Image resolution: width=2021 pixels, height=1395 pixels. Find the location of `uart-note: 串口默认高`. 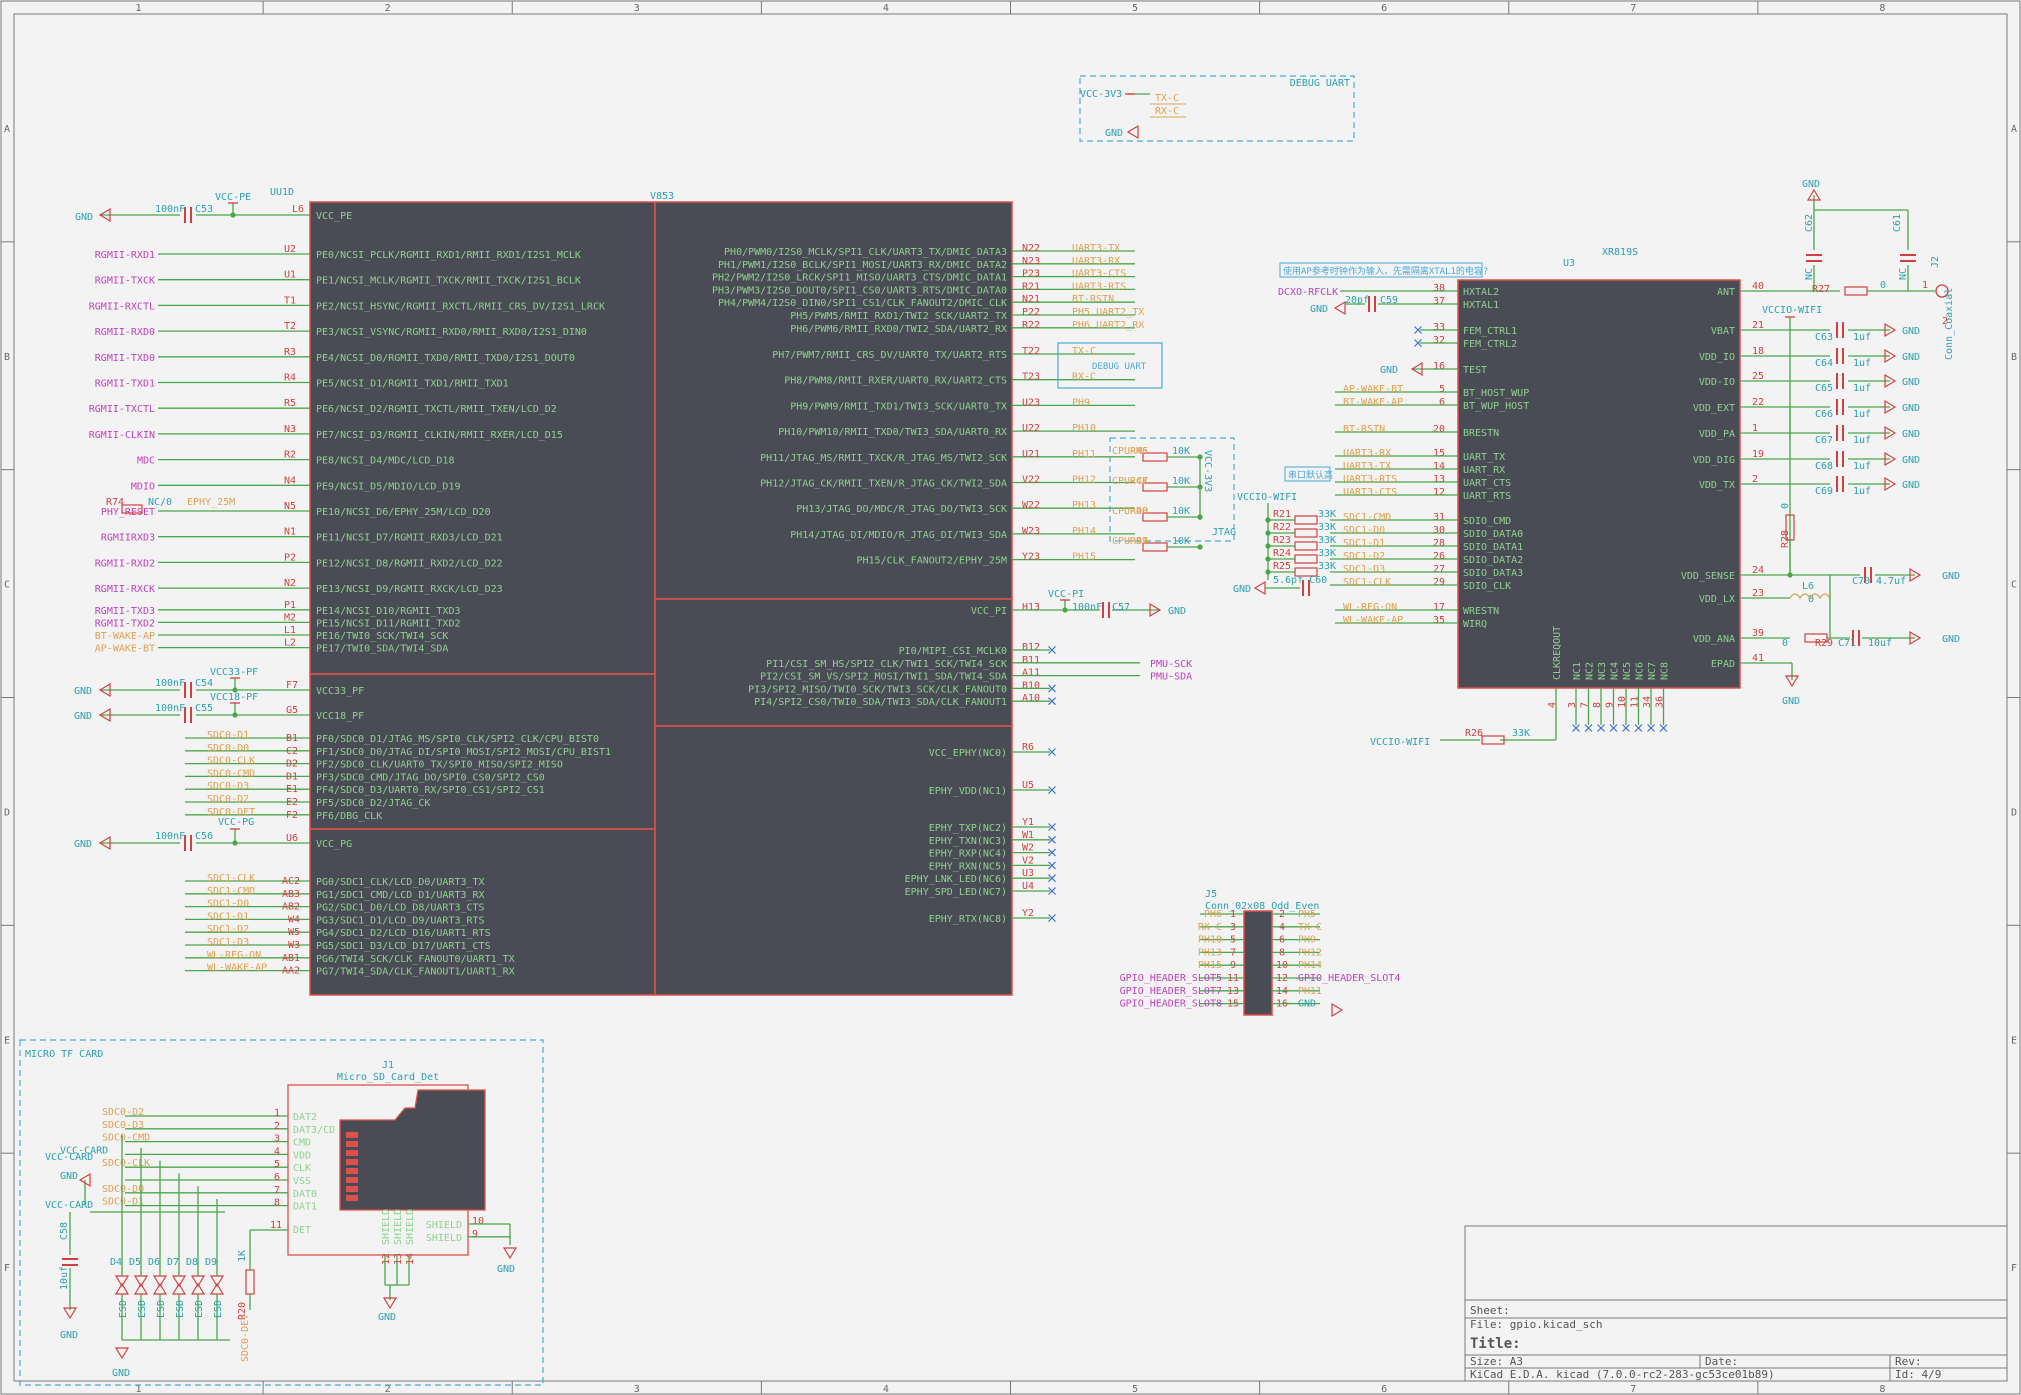

uart-note: 串口默认高 is located at coordinates (1310, 475).